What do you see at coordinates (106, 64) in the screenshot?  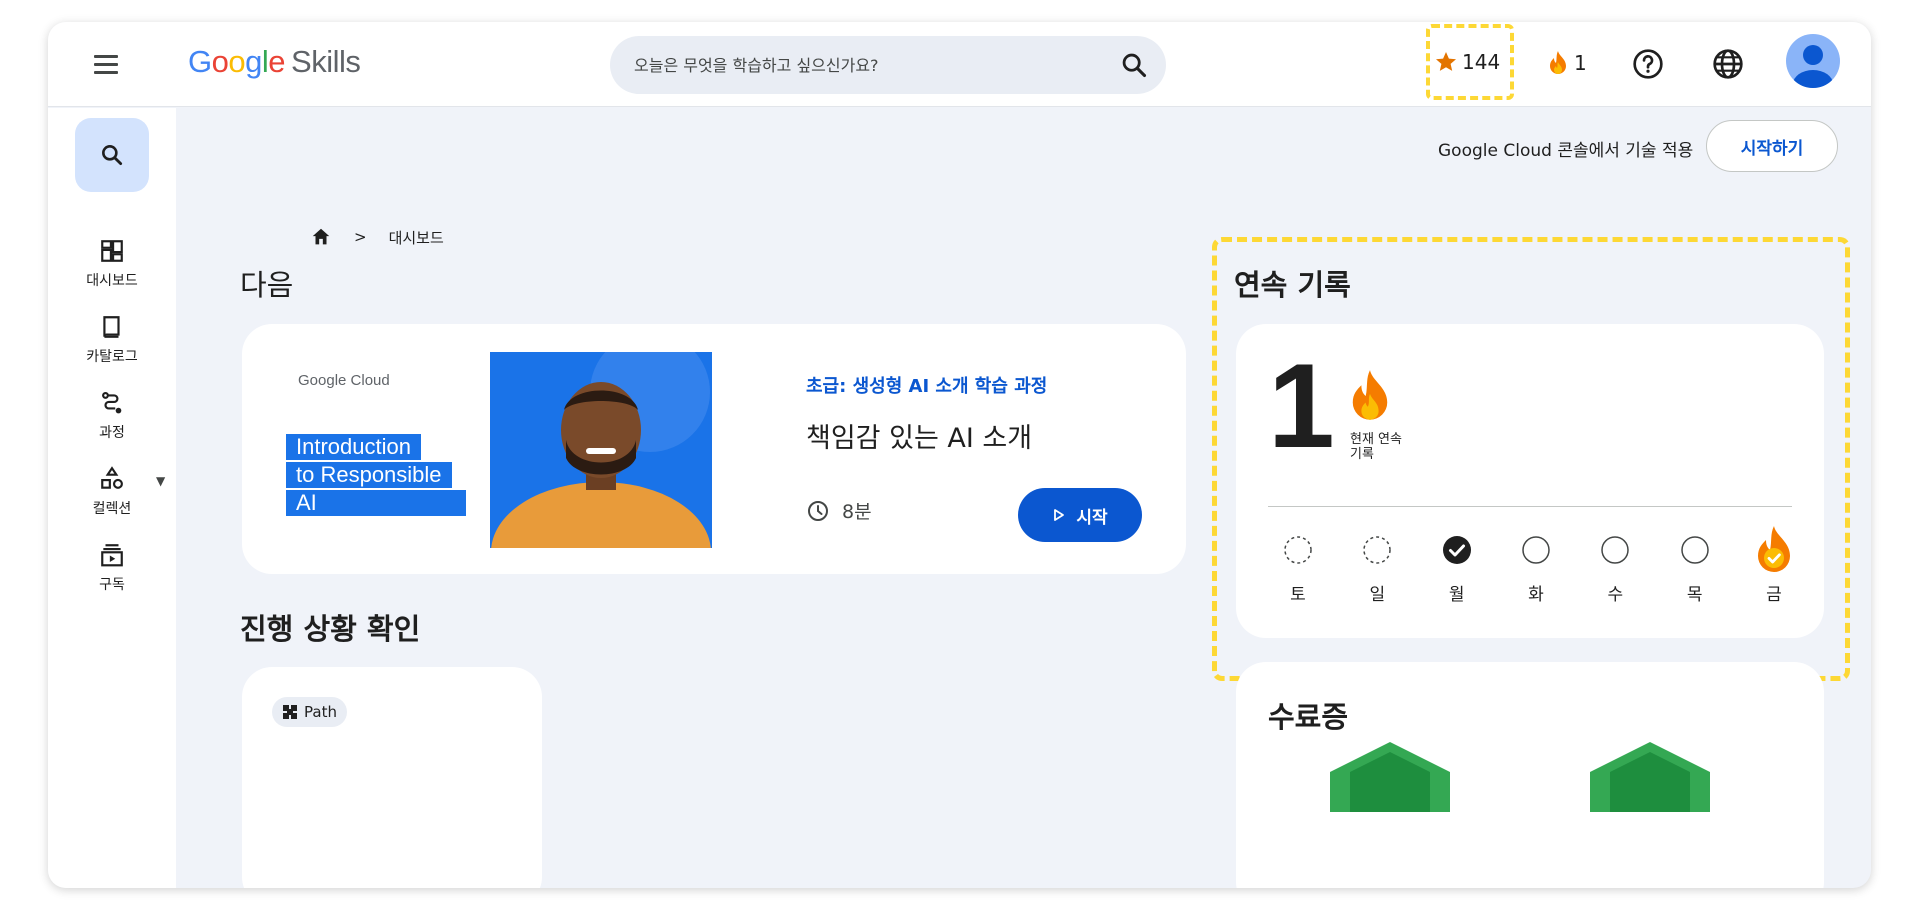 I see `menu-icon` at bounding box center [106, 64].